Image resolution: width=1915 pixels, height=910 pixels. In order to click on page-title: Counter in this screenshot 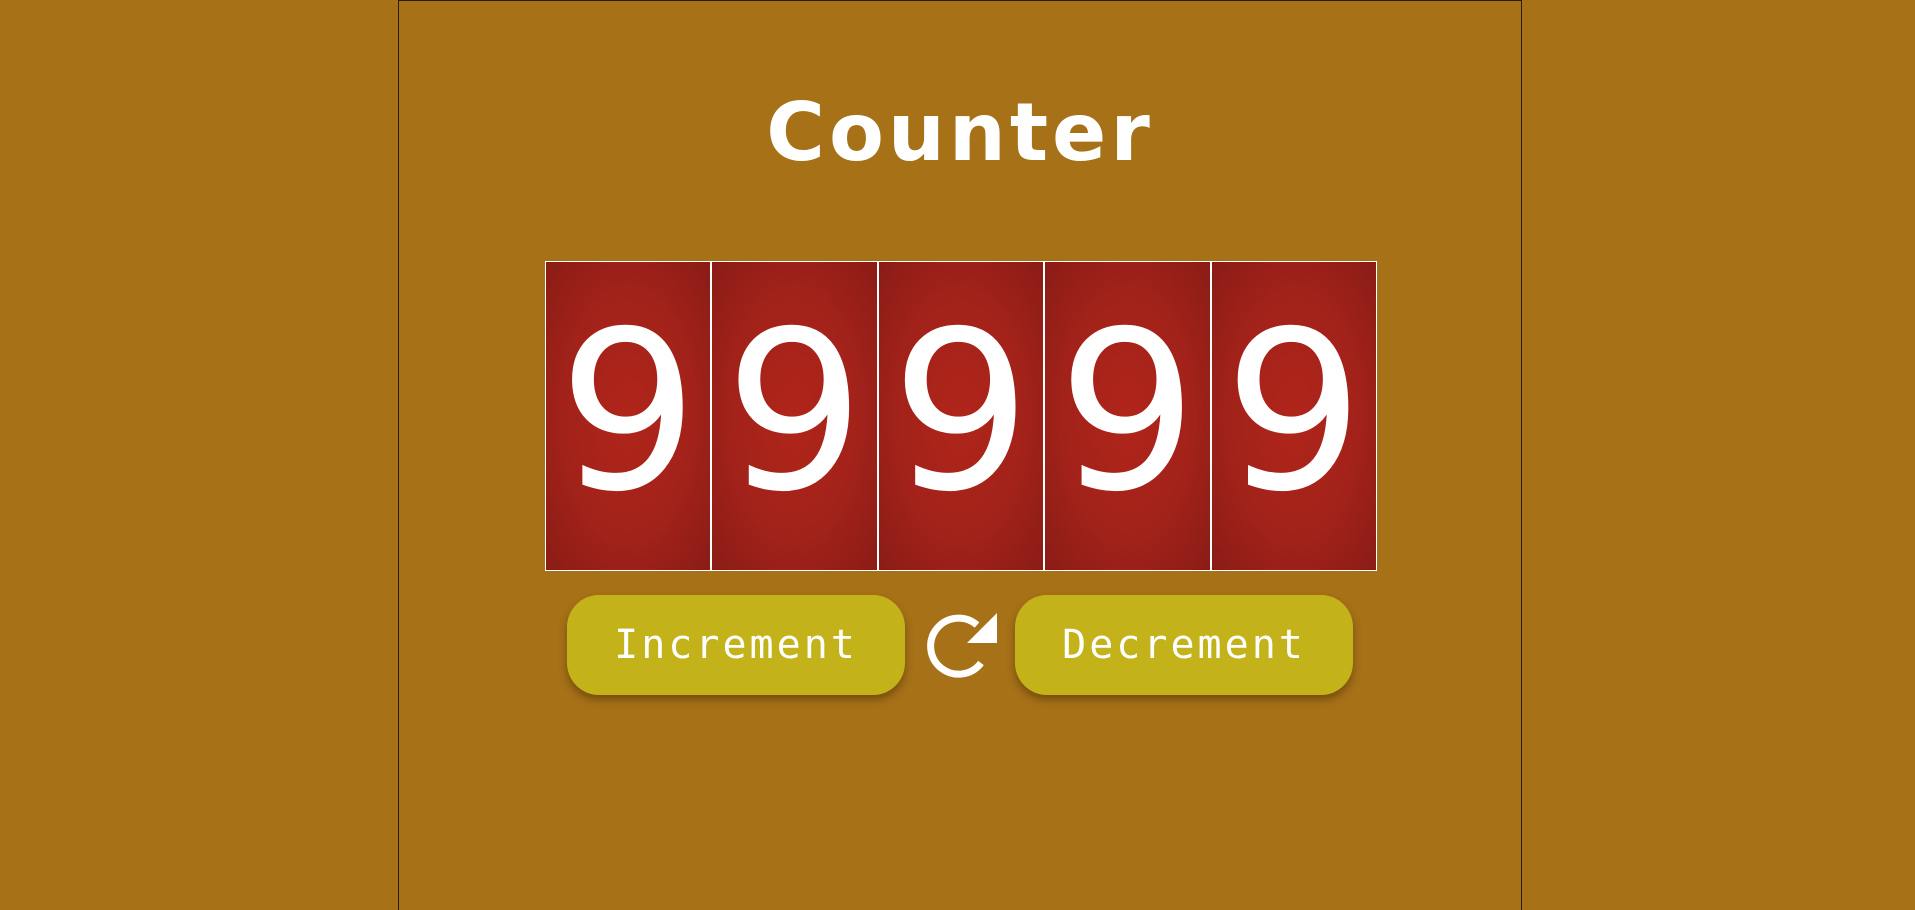, I will do `click(960, 132)`.